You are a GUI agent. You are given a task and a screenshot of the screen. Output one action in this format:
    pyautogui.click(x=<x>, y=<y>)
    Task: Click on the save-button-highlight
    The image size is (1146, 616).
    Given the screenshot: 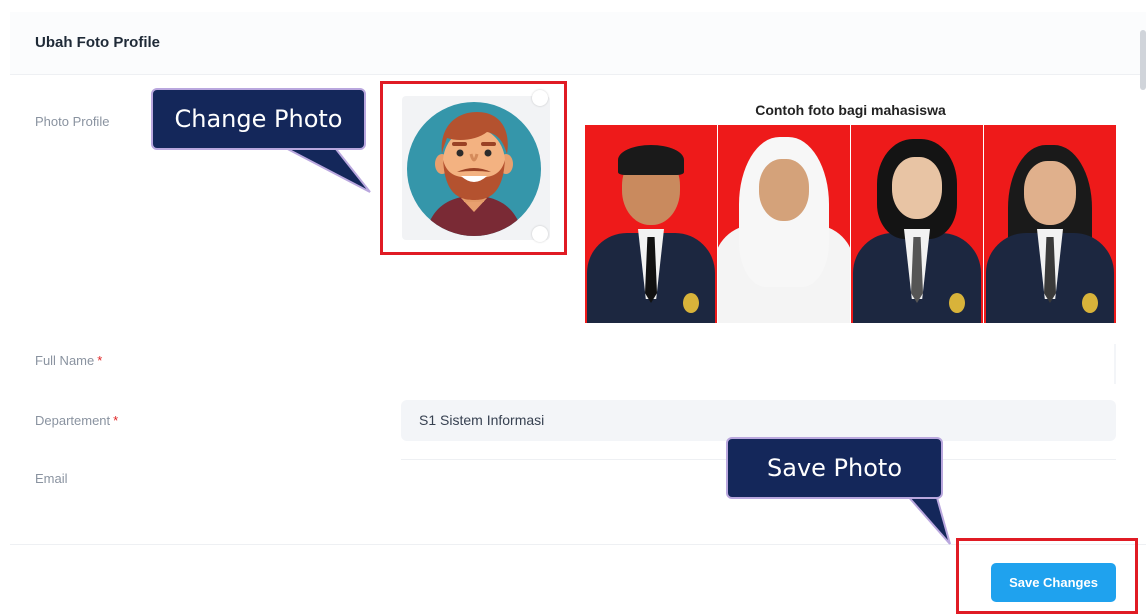 What is the action you would take?
    pyautogui.click(x=1047, y=576)
    